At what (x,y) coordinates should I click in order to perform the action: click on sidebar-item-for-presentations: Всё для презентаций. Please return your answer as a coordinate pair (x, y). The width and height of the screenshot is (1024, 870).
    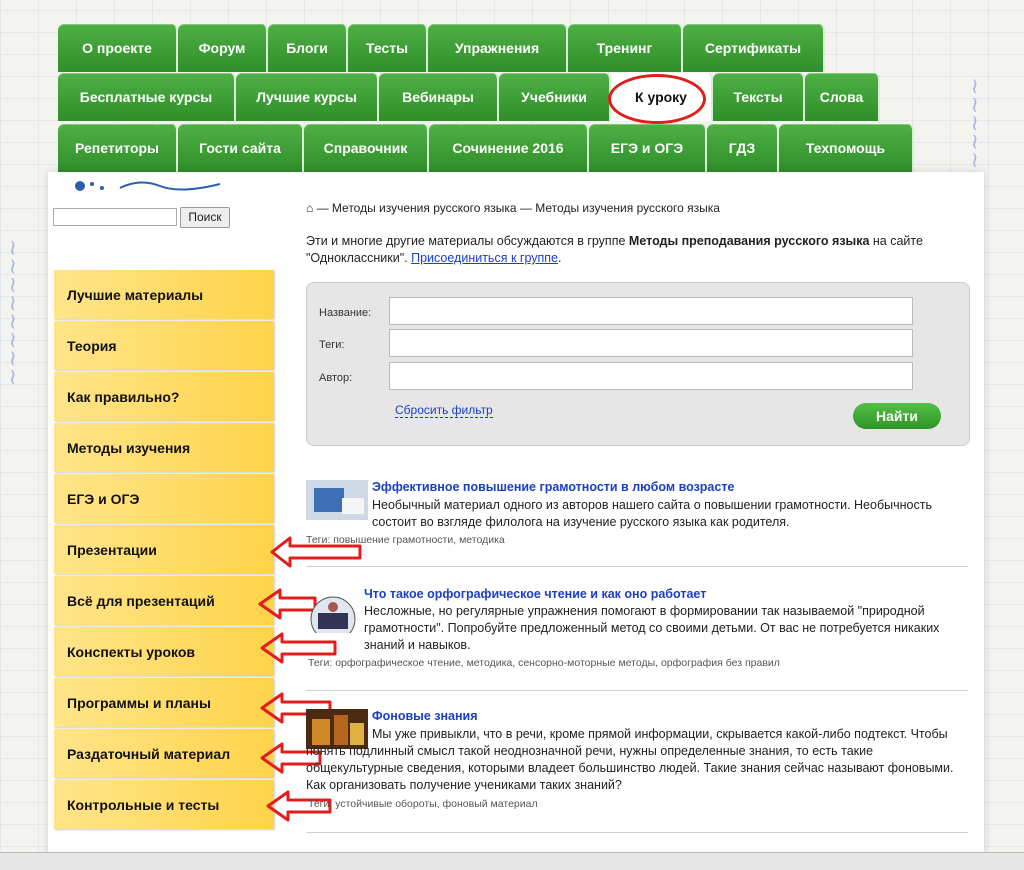
    Looking at the image, I should click on (164, 600).